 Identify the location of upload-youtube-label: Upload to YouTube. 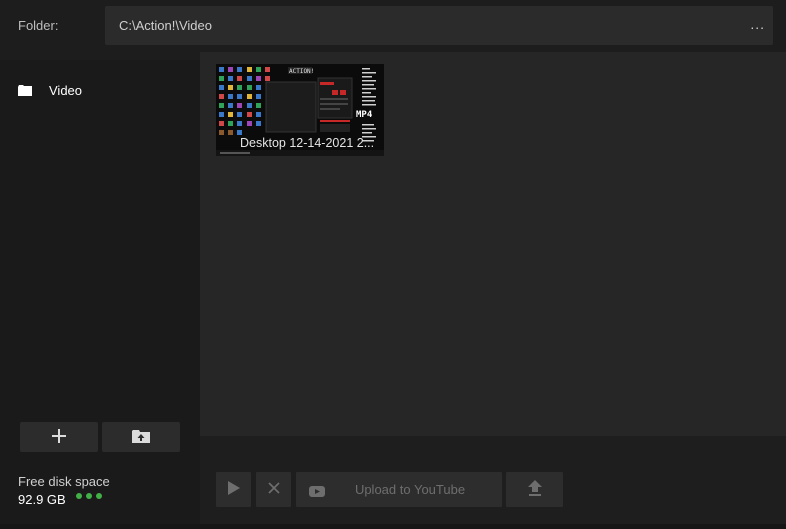
(410, 489).